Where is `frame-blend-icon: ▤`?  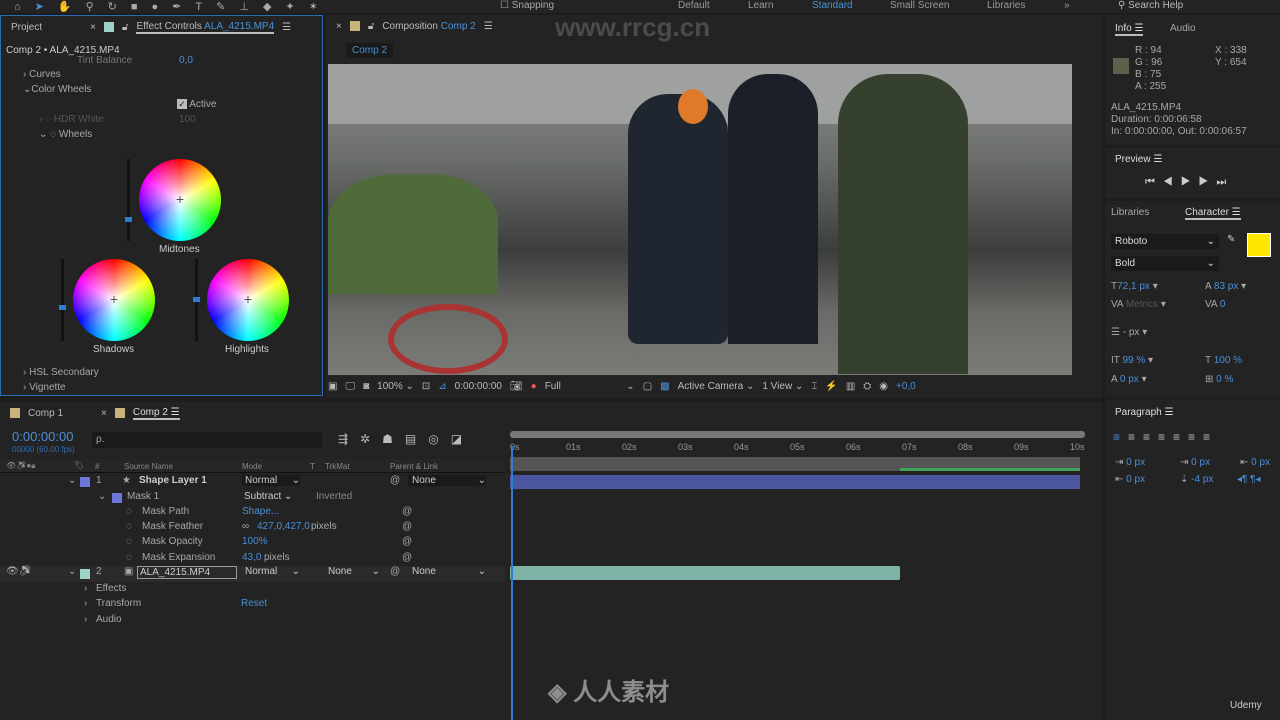 frame-blend-icon: ▤ is located at coordinates (416, 439).